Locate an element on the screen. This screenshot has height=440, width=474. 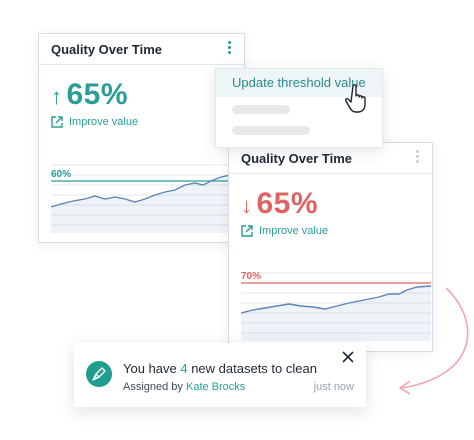
hand-cursor-icon is located at coordinates (355, 98).